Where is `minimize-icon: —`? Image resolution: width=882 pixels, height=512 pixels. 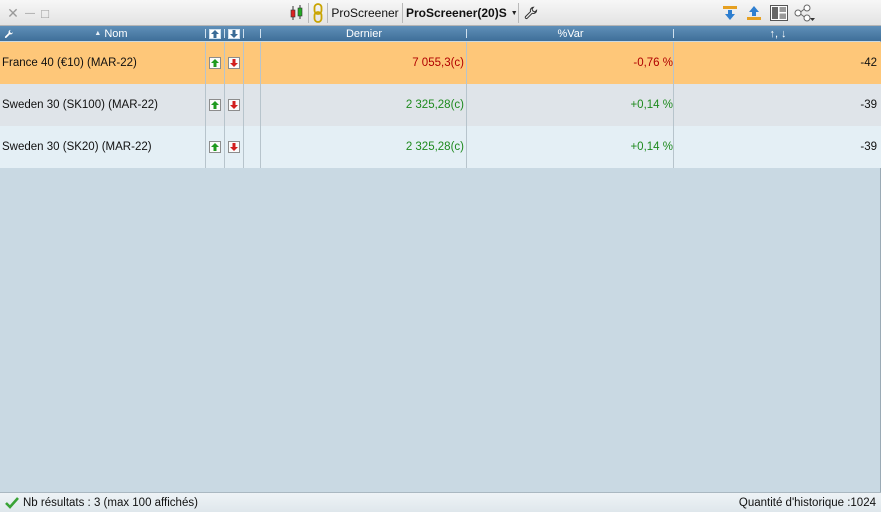
minimize-icon: — is located at coordinates (30, 13).